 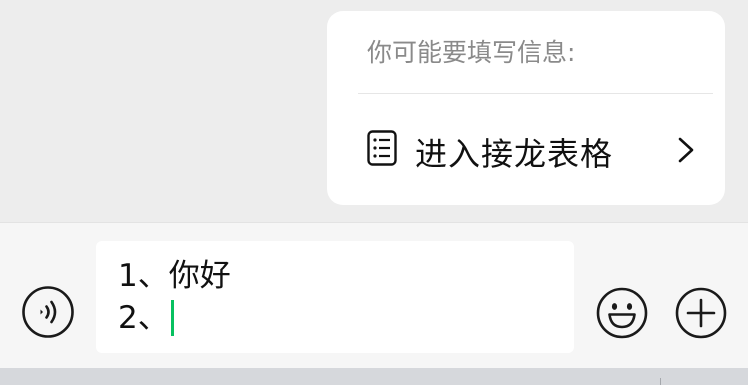 I want to click on voice-input-icon, so click(x=48, y=312).